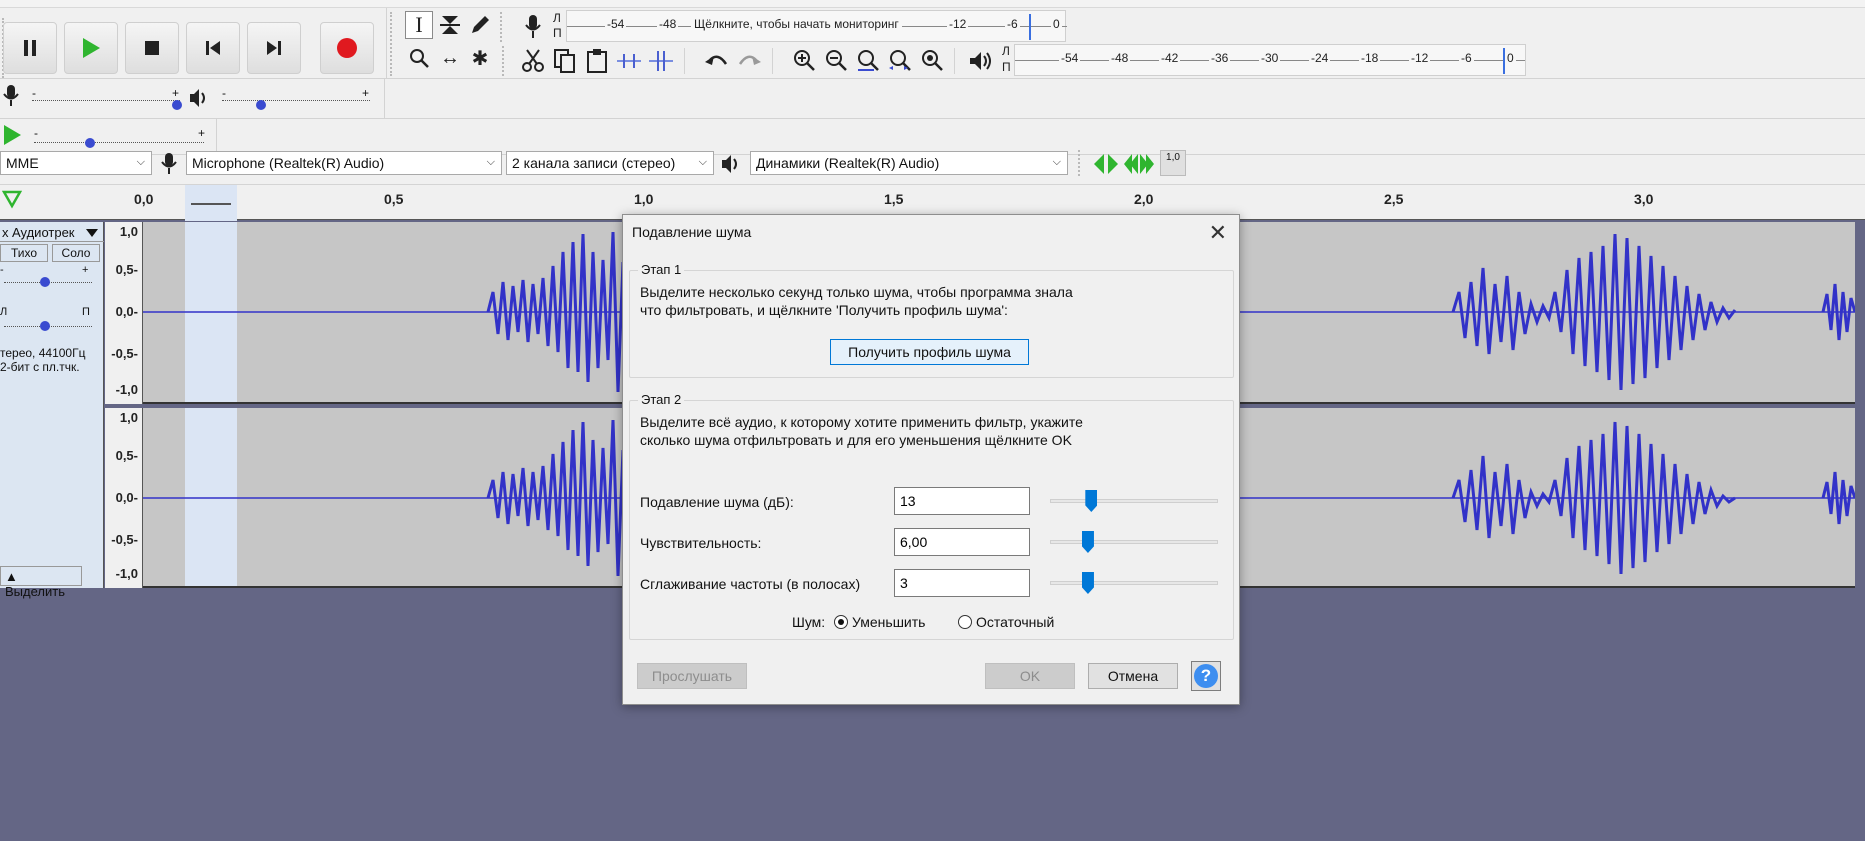 This screenshot has height=841, width=1865. I want to click on zoom-toggle-icon, so click(932, 60).